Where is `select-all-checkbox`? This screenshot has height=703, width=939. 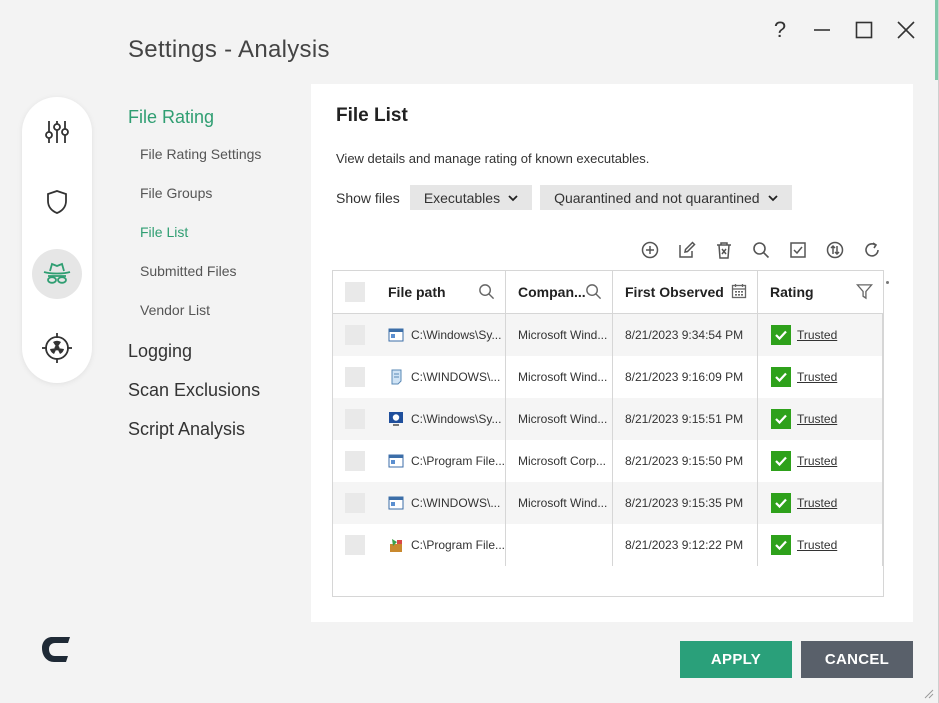 select-all-checkbox is located at coordinates (354, 292).